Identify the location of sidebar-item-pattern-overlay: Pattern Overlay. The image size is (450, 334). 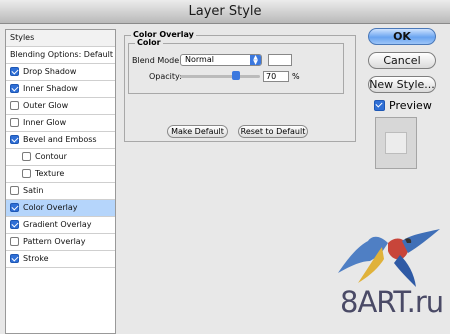
(60, 242).